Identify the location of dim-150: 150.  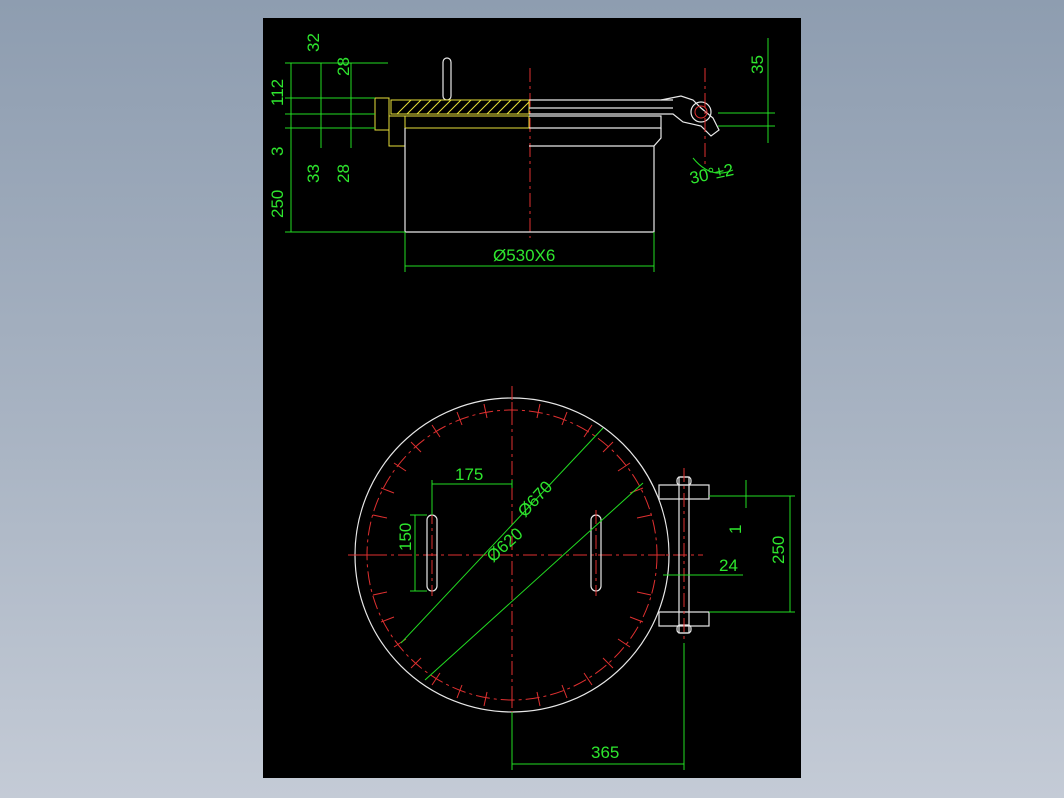
(405, 537).